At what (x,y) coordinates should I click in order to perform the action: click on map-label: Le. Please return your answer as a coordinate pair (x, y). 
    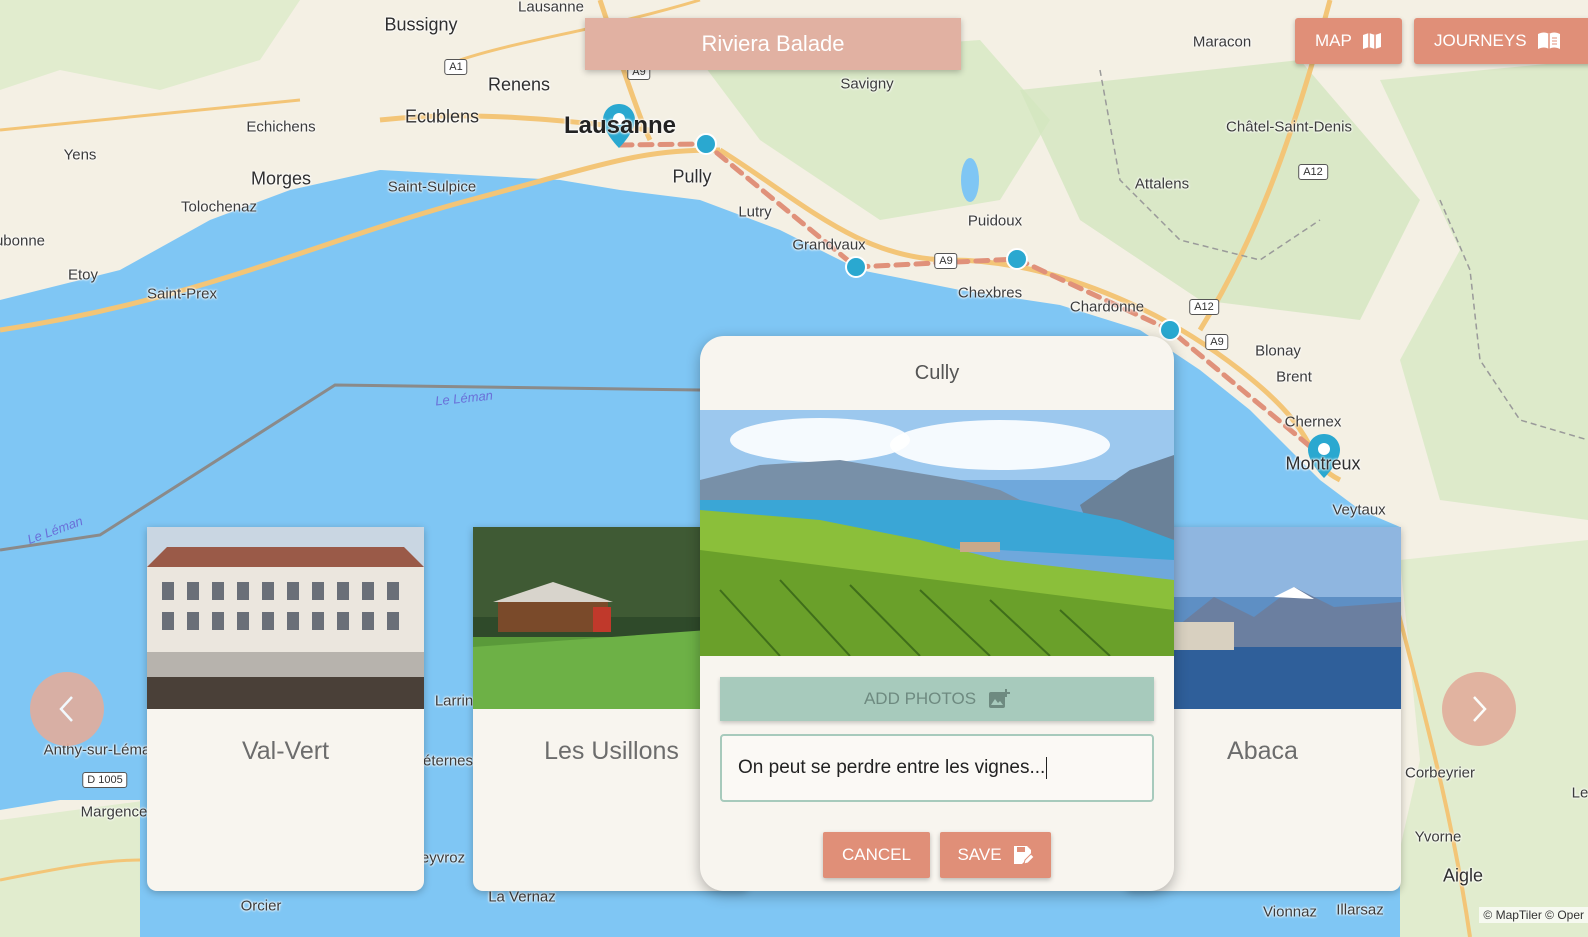
    Looking at the image, I should click on (1579, 793).